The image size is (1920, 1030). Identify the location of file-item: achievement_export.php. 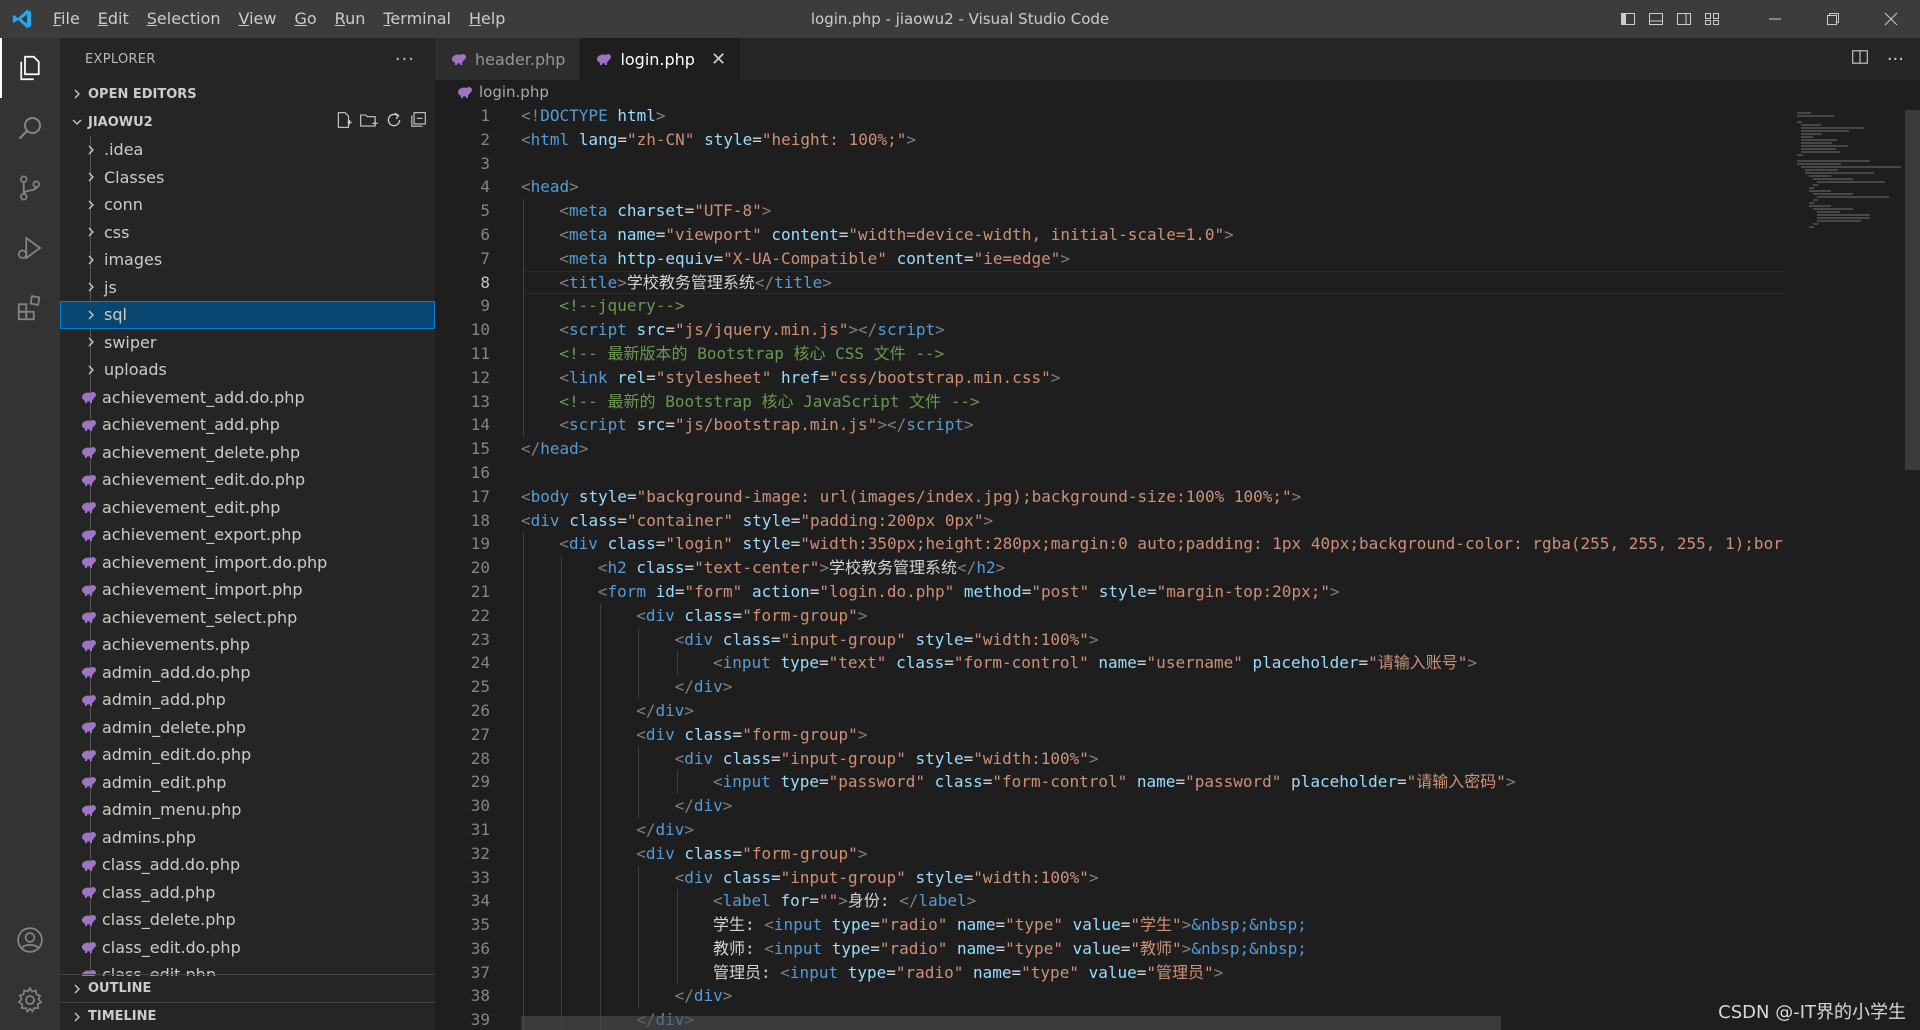
(247, 535).